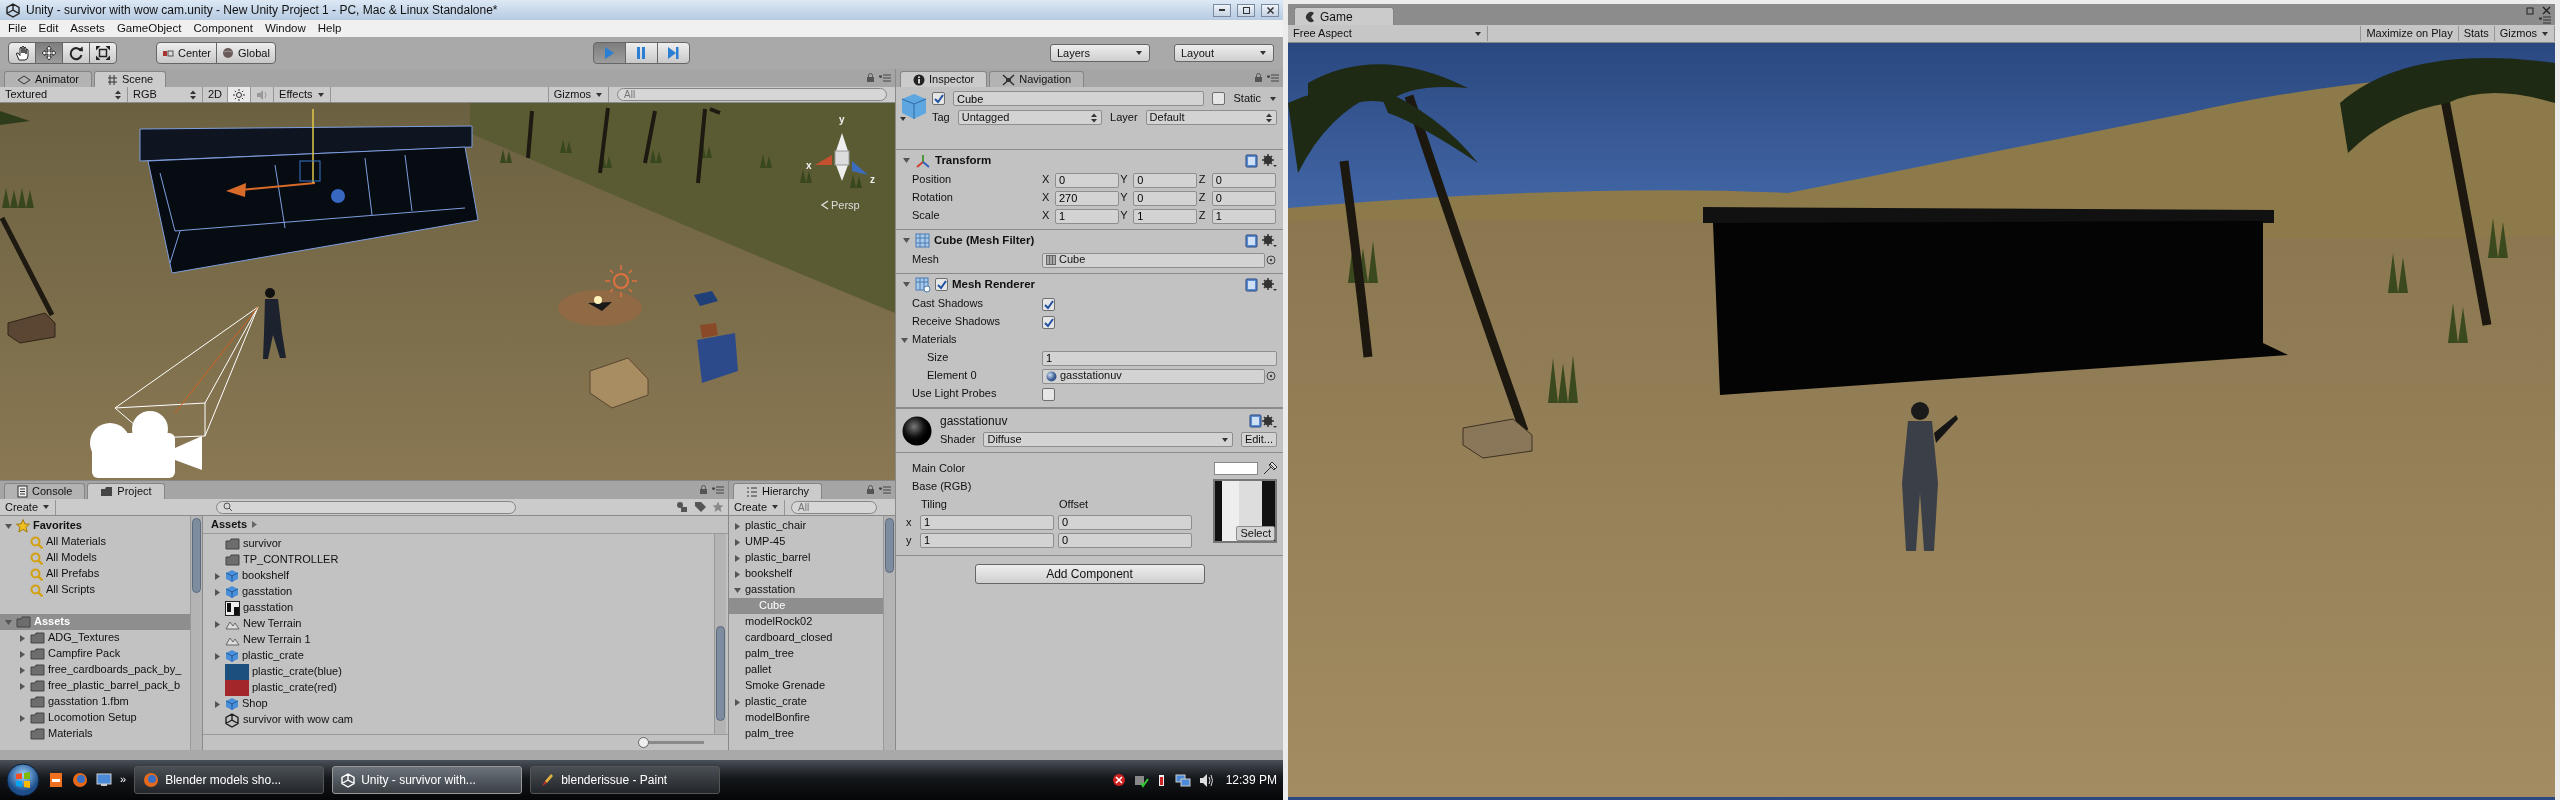  What do you see at coordinates (95, 558) in the screenshot?
I see `tree-item: All Models` at bounding box center [95, 558].